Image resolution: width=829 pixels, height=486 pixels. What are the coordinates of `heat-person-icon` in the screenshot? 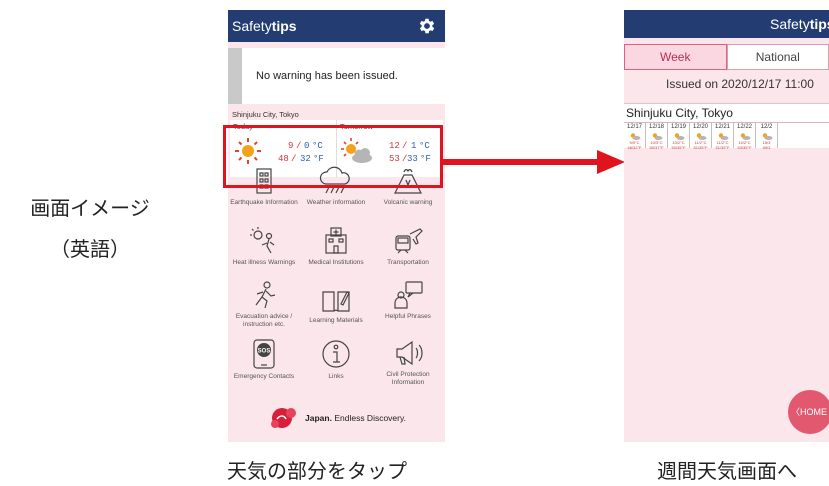 It's located at (262, 240).